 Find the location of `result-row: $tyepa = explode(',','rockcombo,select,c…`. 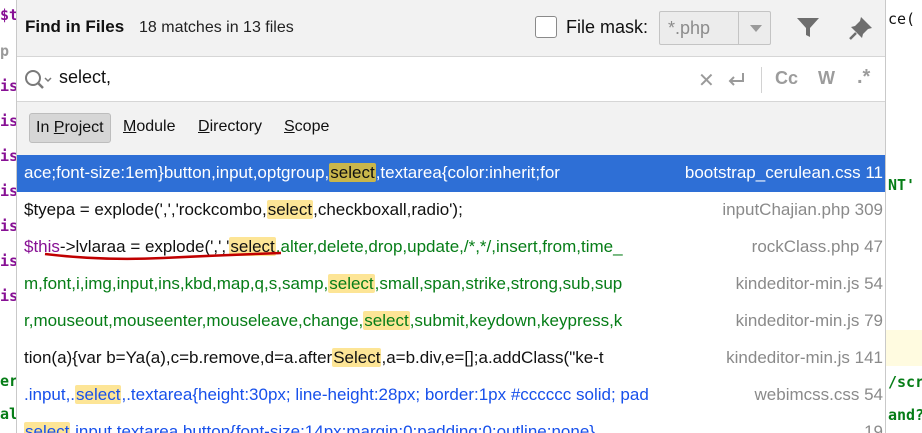

result-row: $tyepa = explode(',','rockcombo,select,c… is located at coordinates (451, 210).